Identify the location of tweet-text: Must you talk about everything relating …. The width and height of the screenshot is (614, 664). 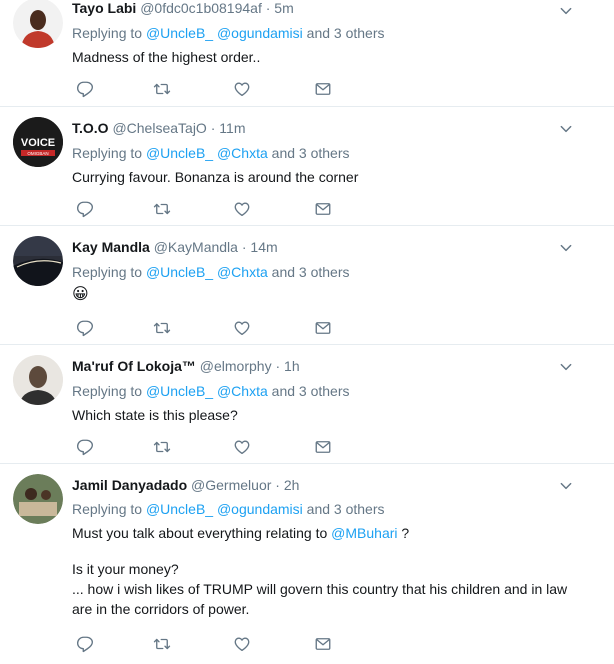
(324, 571).